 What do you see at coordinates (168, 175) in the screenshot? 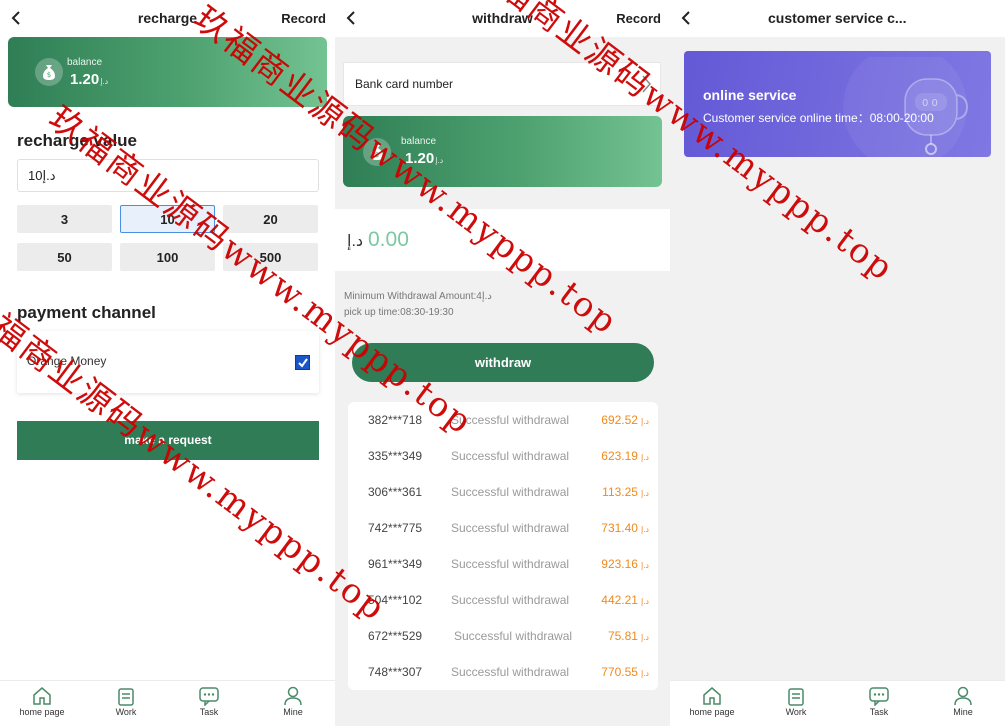
I see `recharge-amount-input: د.إ10` at bounding box center [168, 175].